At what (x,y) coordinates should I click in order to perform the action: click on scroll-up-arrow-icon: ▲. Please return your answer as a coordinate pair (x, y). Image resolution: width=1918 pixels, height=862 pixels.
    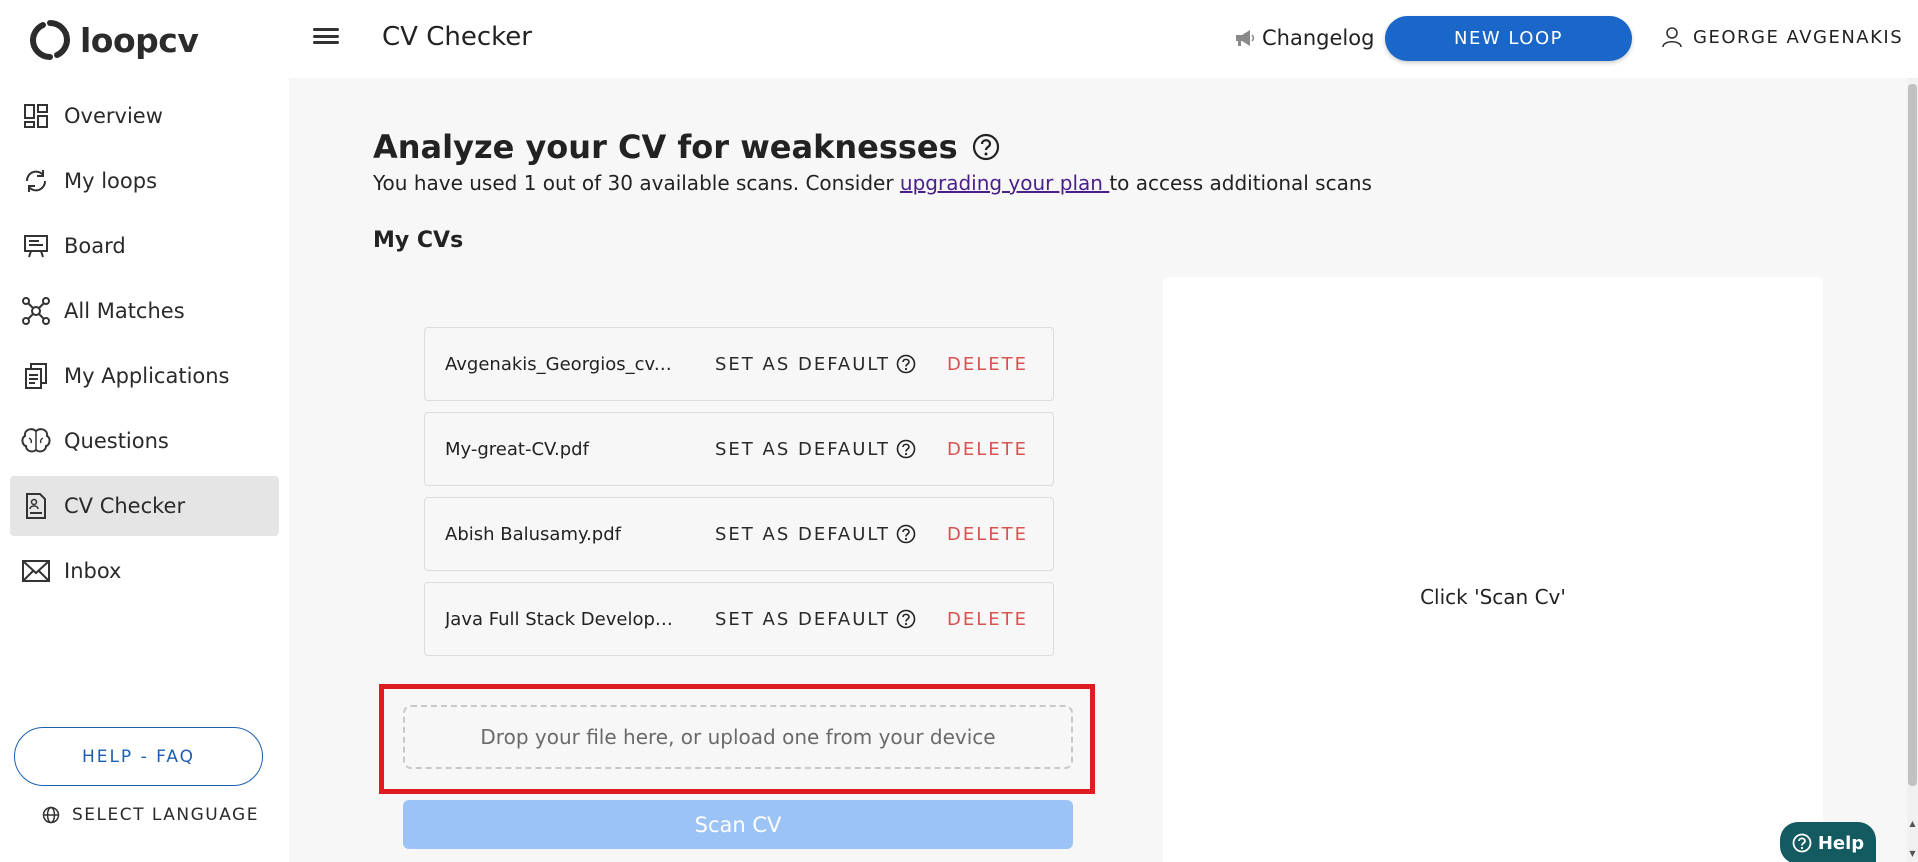
    Looking at the image, I should click on (1912, 823).